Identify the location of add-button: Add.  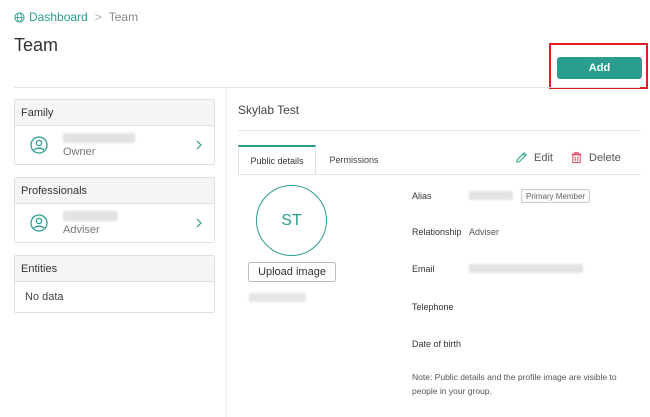
(599, 68).